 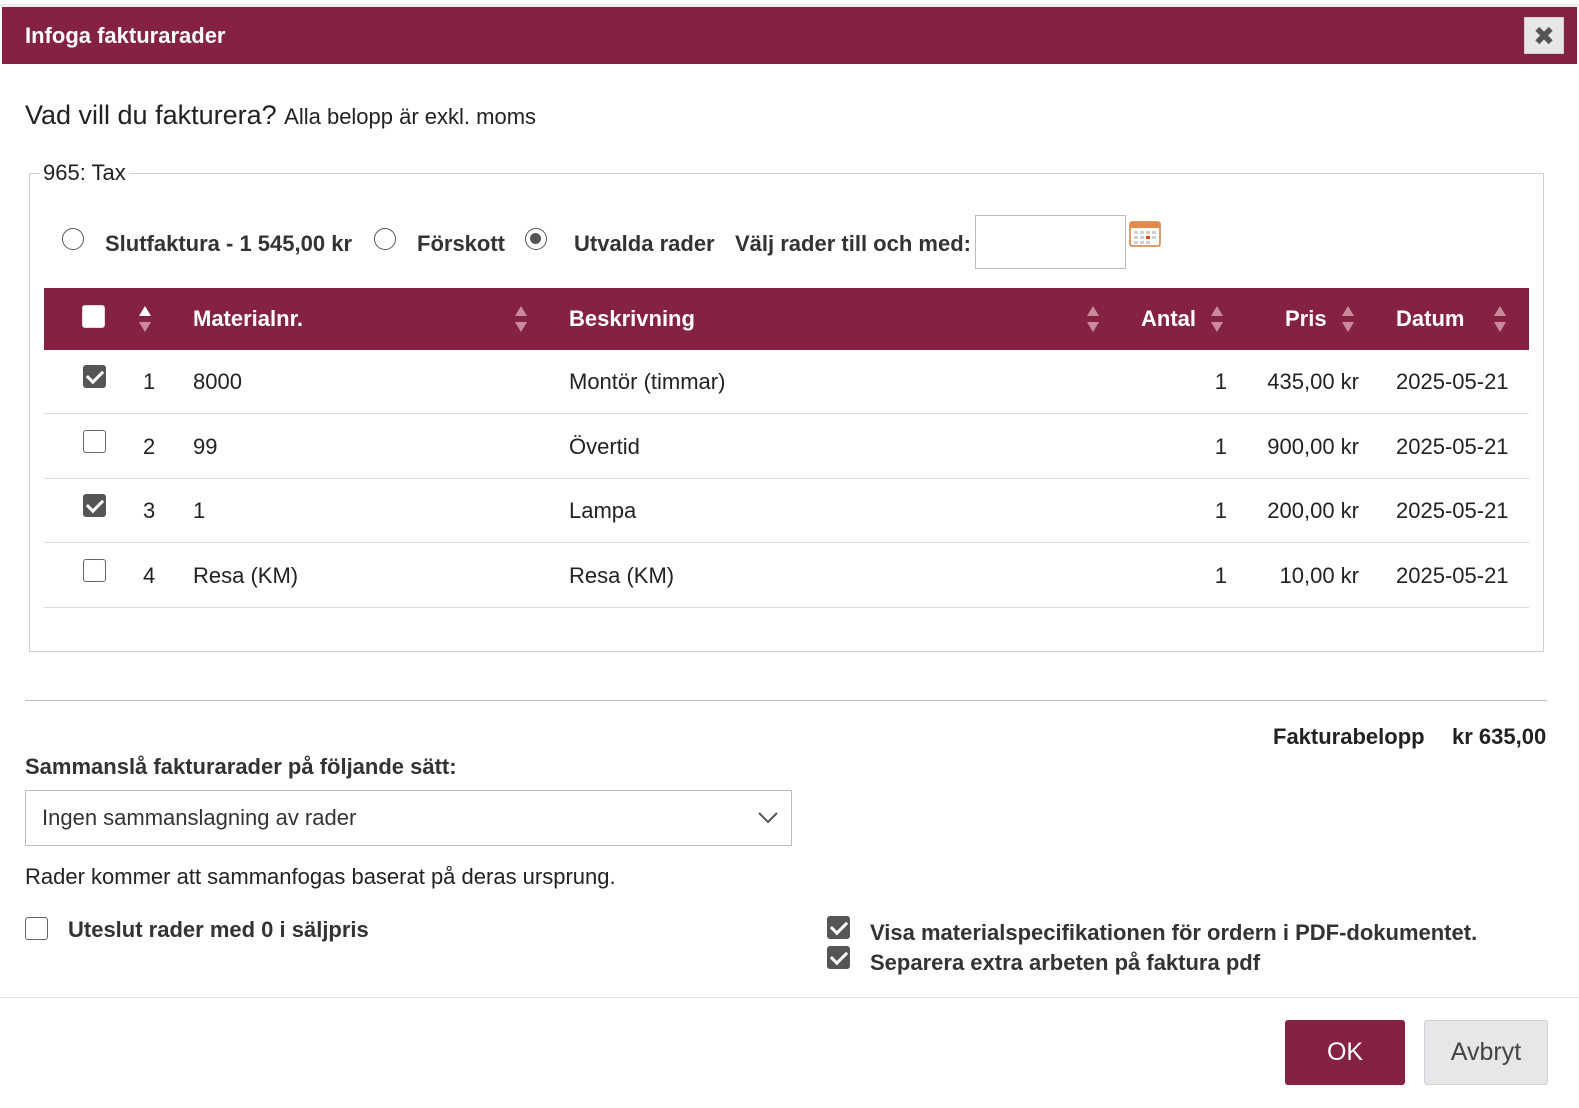 I want to click on sort-material-icon, so click(x=521, y=319).